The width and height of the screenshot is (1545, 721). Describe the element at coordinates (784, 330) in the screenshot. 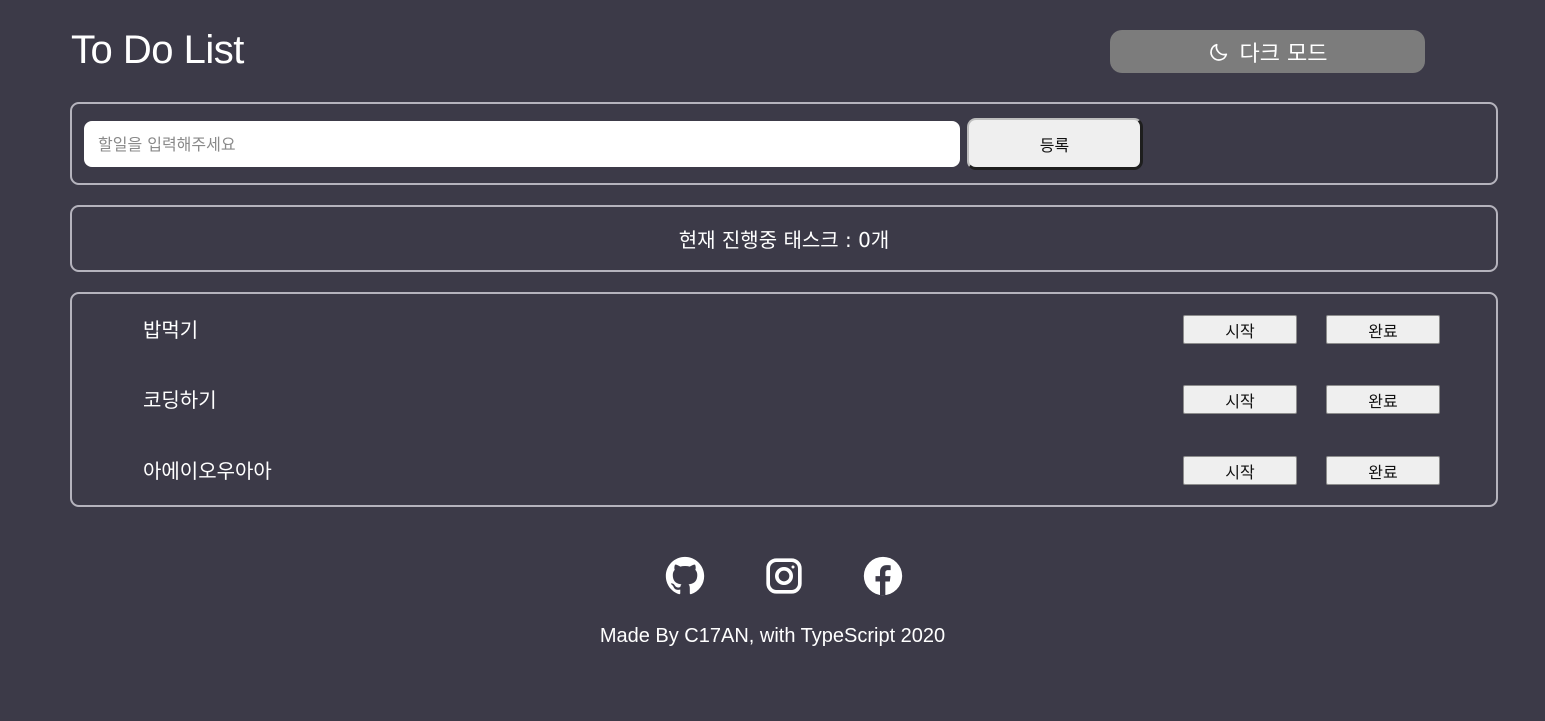

I see `list-item: 밥먹기 시작 완료` at that location.